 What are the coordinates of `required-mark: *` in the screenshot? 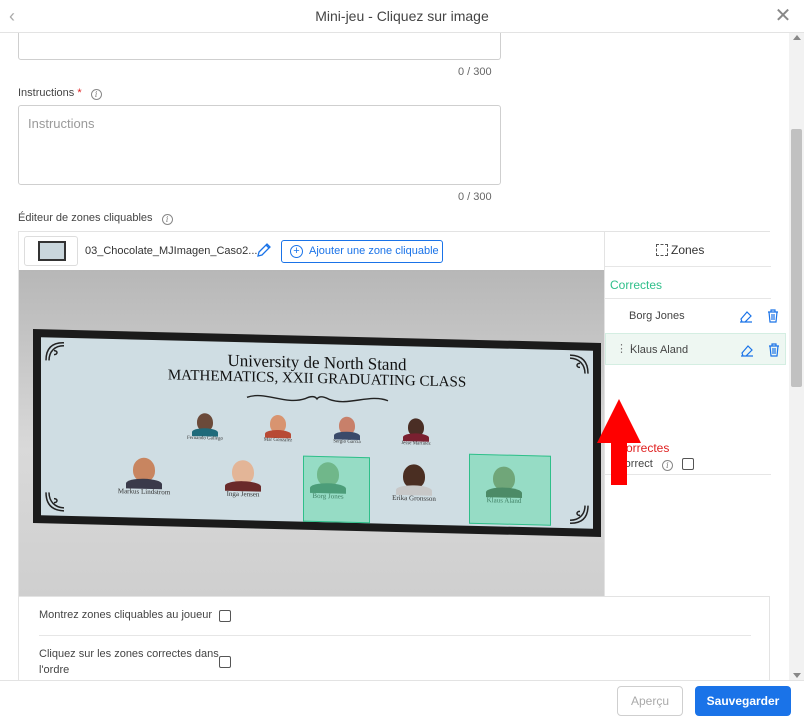 It's located at (79, 93).